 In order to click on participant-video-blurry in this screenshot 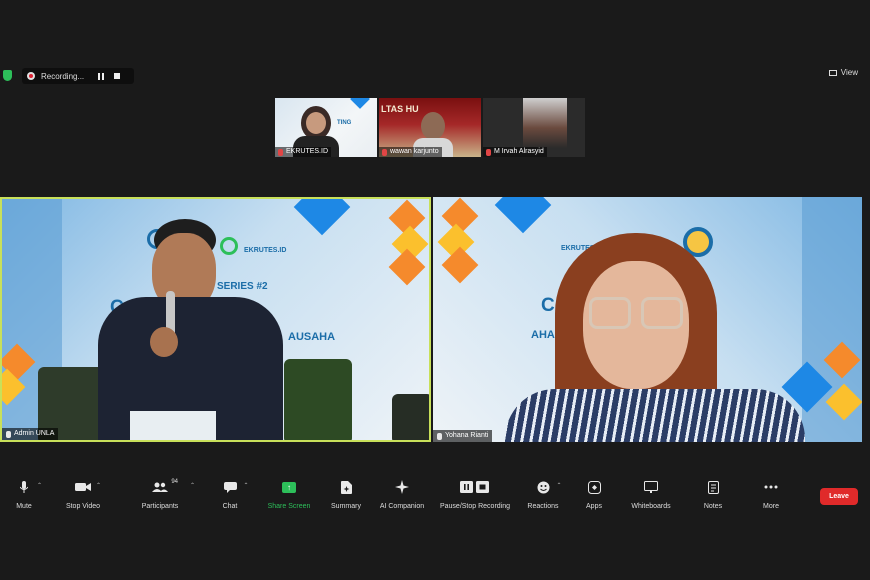, I will do `click(545, 123)`.